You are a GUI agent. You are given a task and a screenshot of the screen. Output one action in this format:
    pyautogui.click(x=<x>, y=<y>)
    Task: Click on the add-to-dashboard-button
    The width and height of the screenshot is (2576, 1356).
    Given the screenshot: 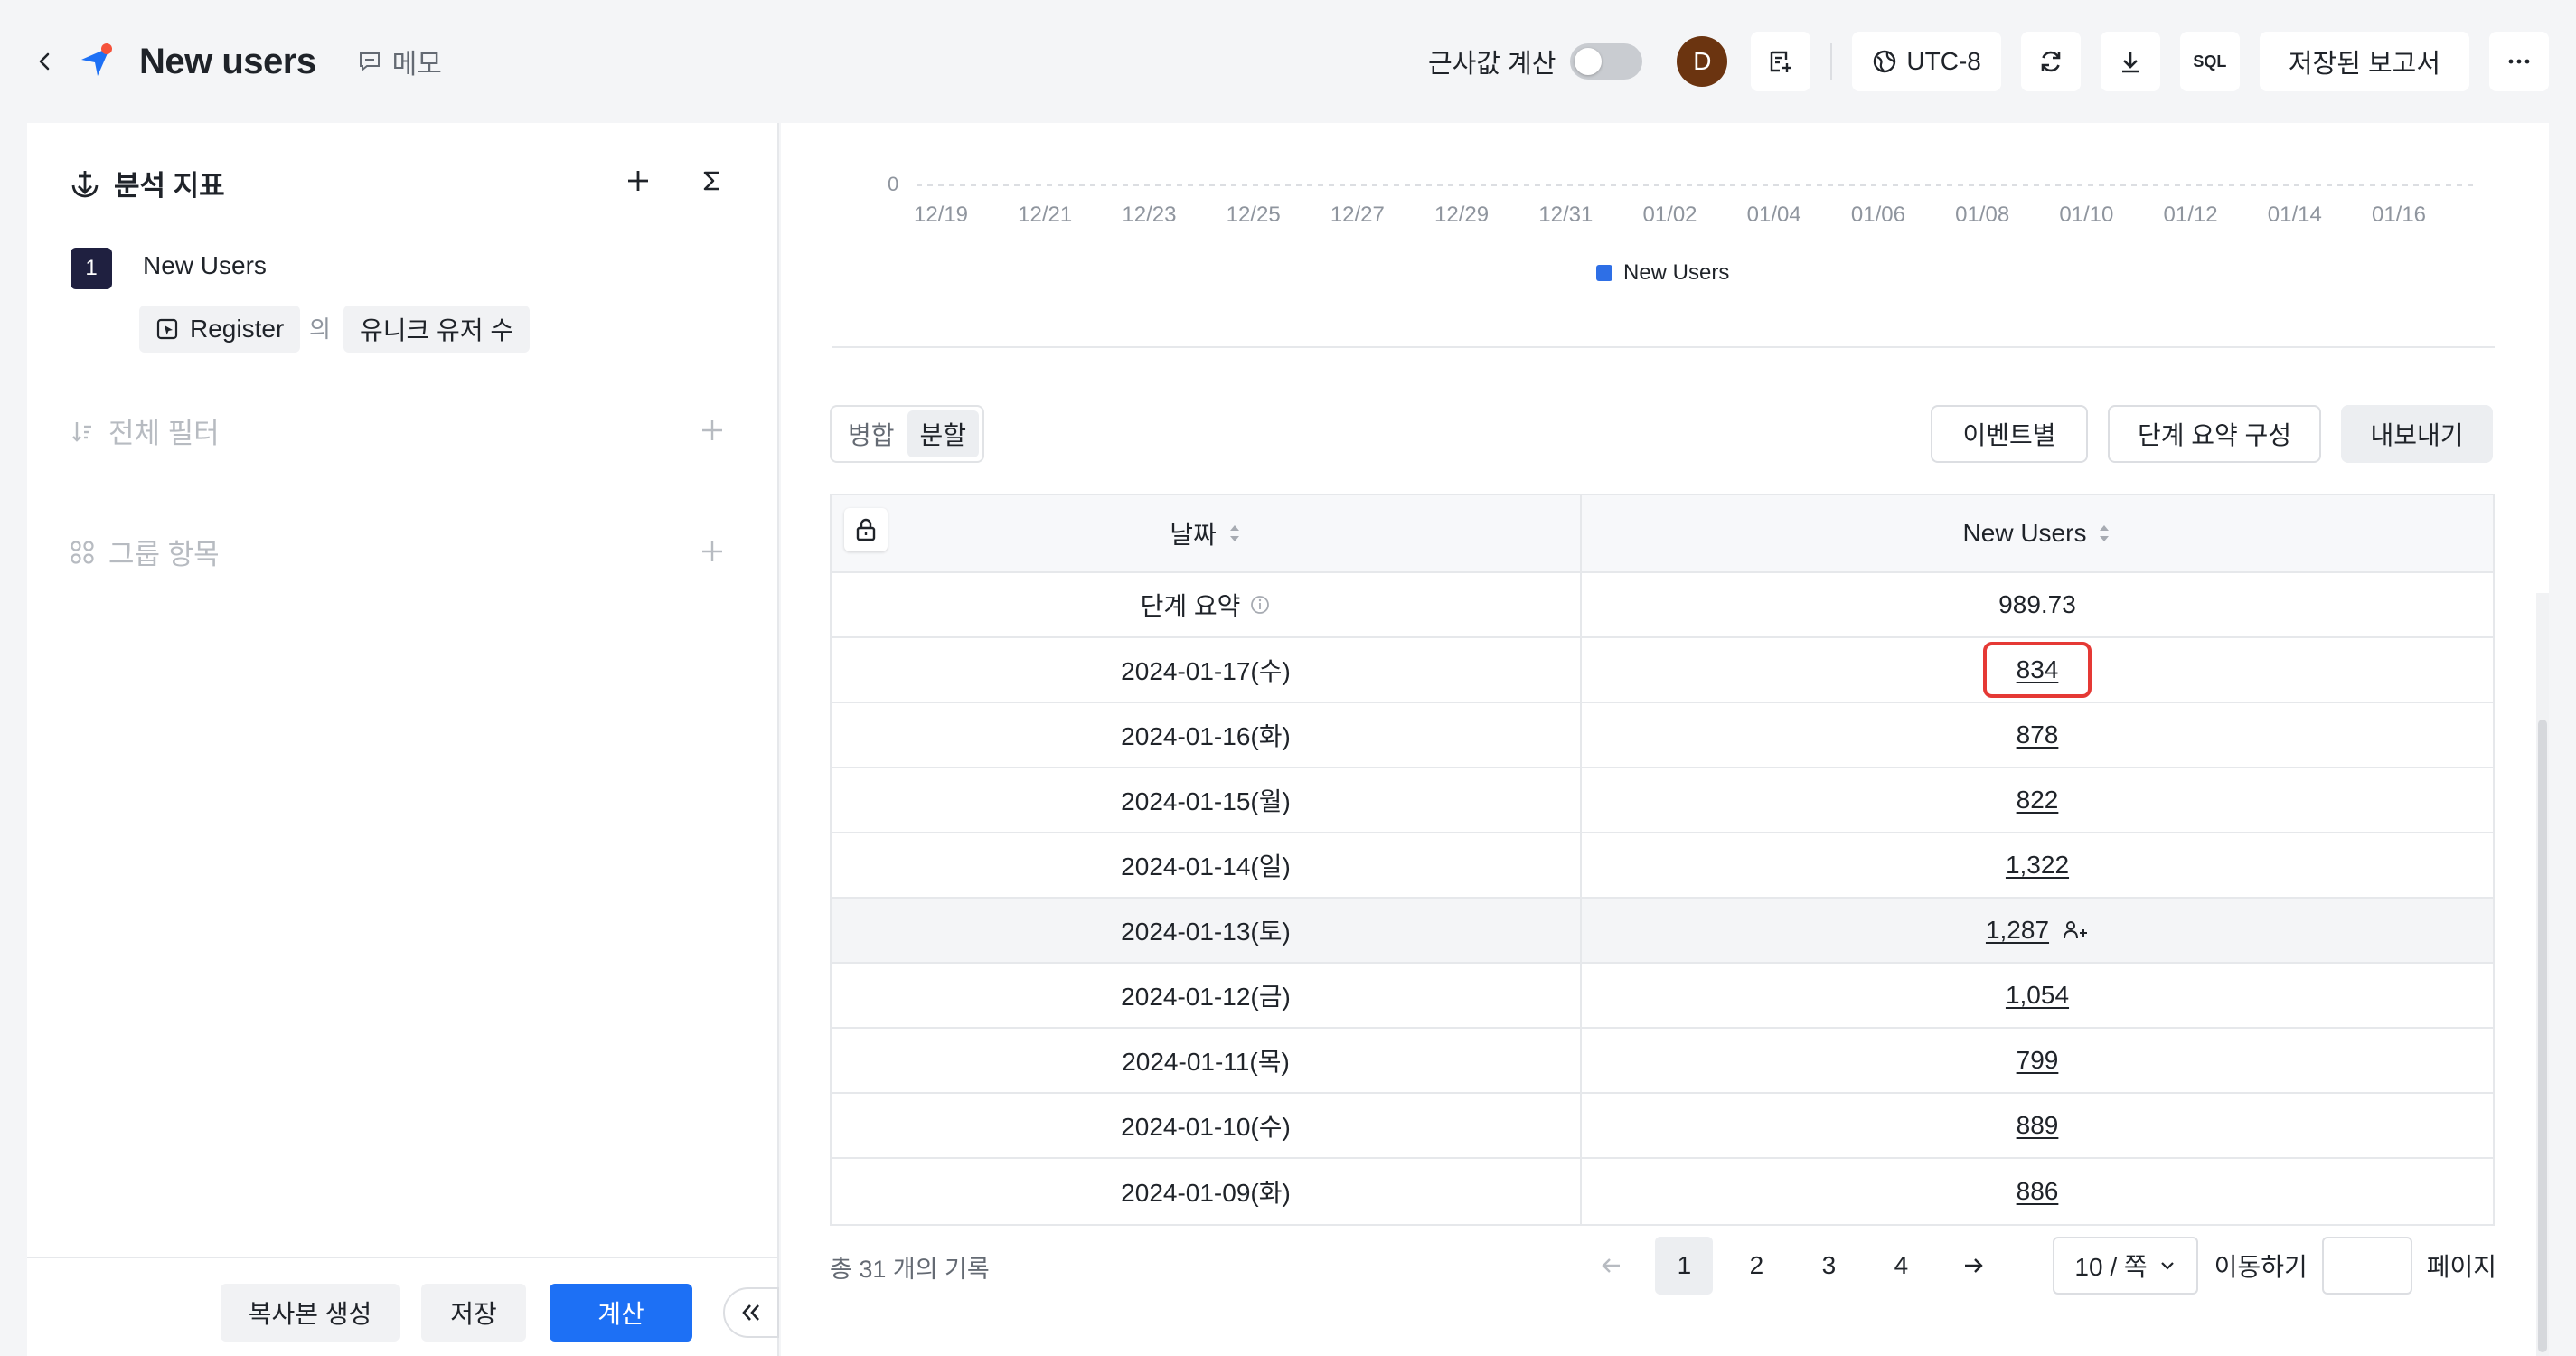 What is the action you would take?
    pyautogui.click(x=1781, y=61)
    